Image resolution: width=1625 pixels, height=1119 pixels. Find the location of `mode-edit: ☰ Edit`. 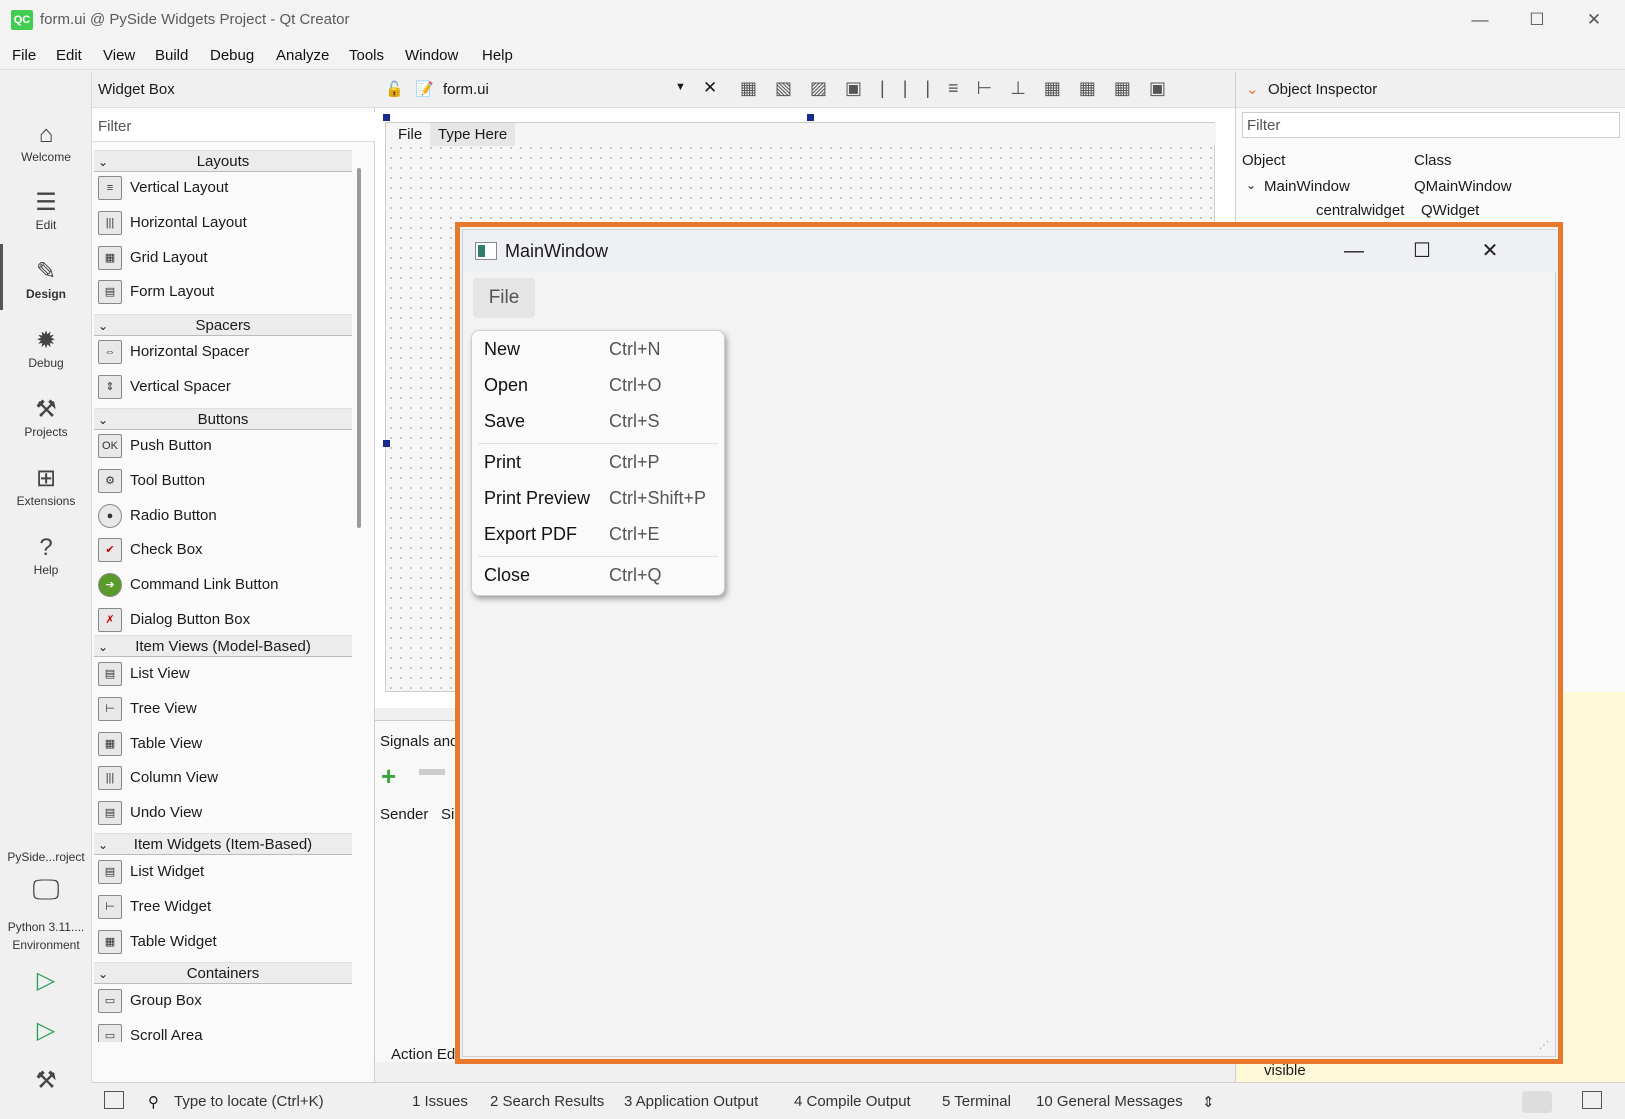

mode-edit: ☰ Edit is located at coordinates (46, 210).